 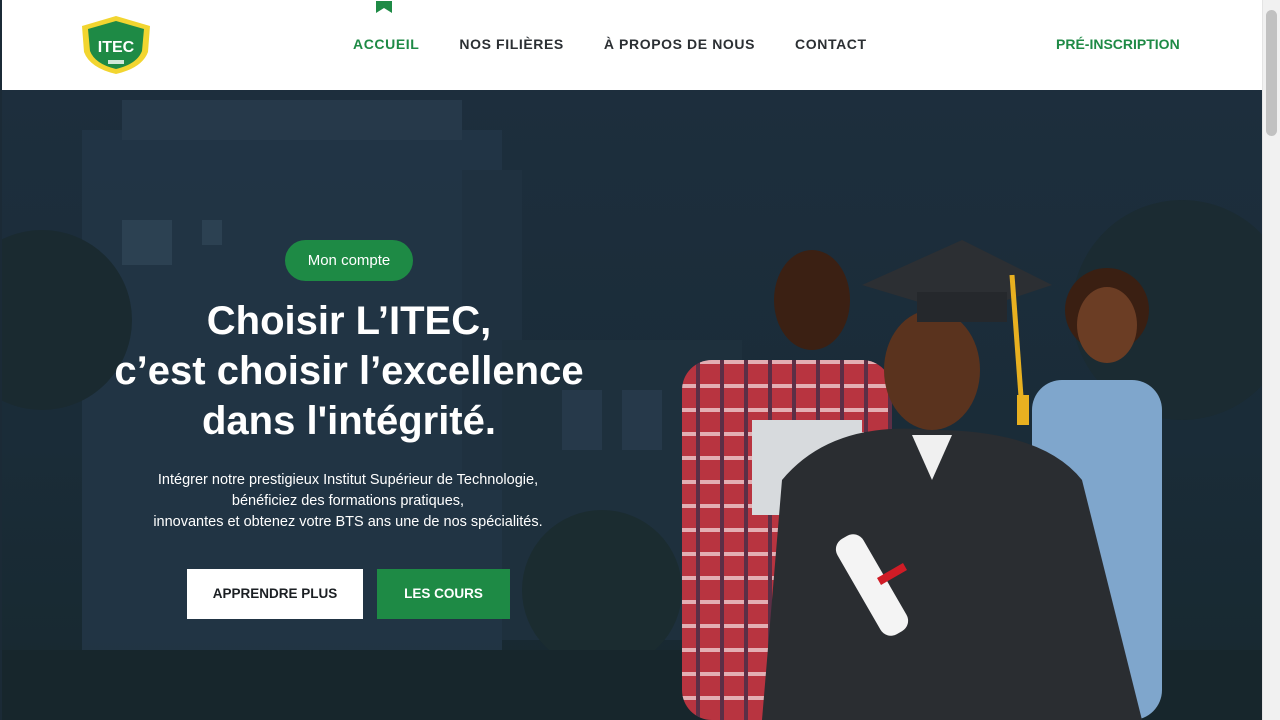 What do you see at coordinates (386, 44) in the screenshot?
I see `nav-item-accueil: ACCUEIL` at bounding box center [386, 44].